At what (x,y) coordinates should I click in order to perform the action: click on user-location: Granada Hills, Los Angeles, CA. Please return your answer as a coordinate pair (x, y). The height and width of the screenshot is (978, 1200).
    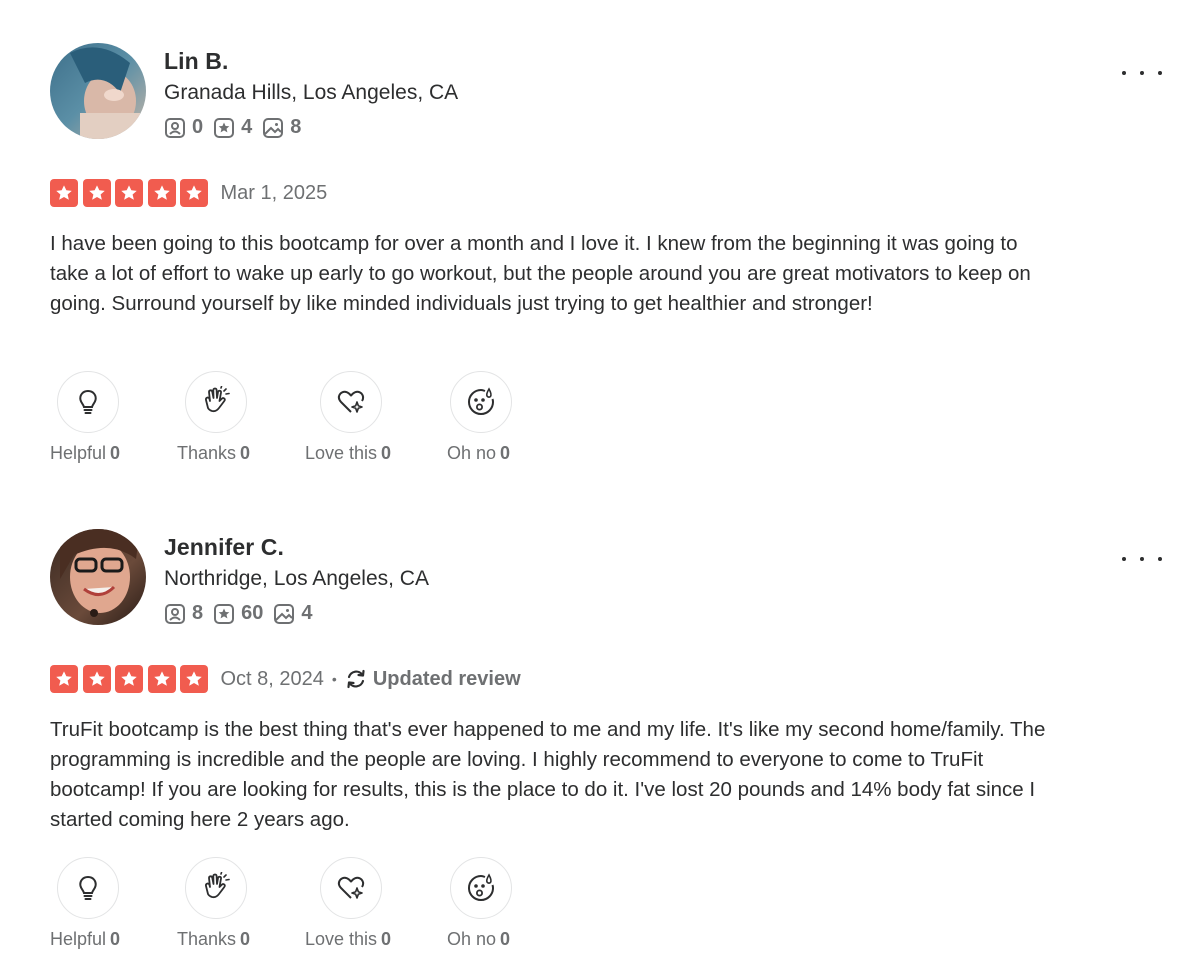
    Looking at the image, I should click on (311, 92).